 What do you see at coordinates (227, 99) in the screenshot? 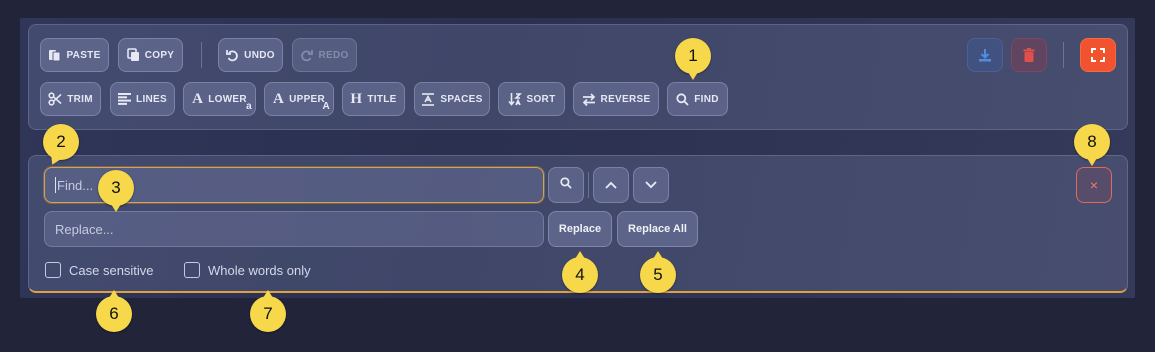
I see `lowercase-label: LOWER` at bounding box center [227, 99].